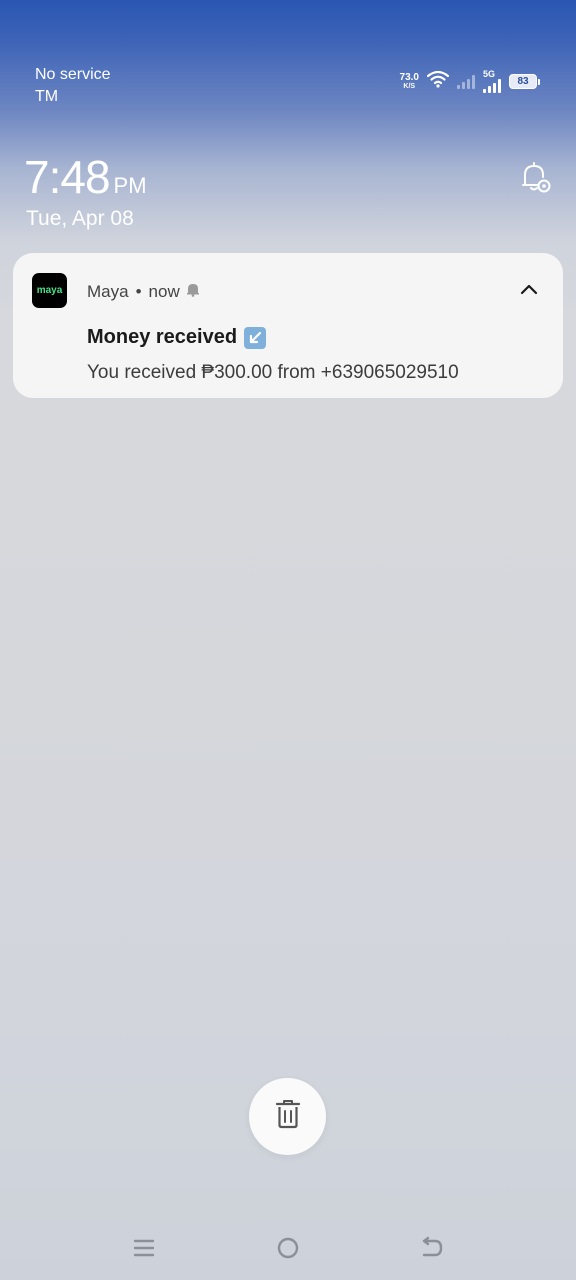 The height and width of the screenshot is (1280, 576). I want to click on trash-icon, so click(288, 1116).